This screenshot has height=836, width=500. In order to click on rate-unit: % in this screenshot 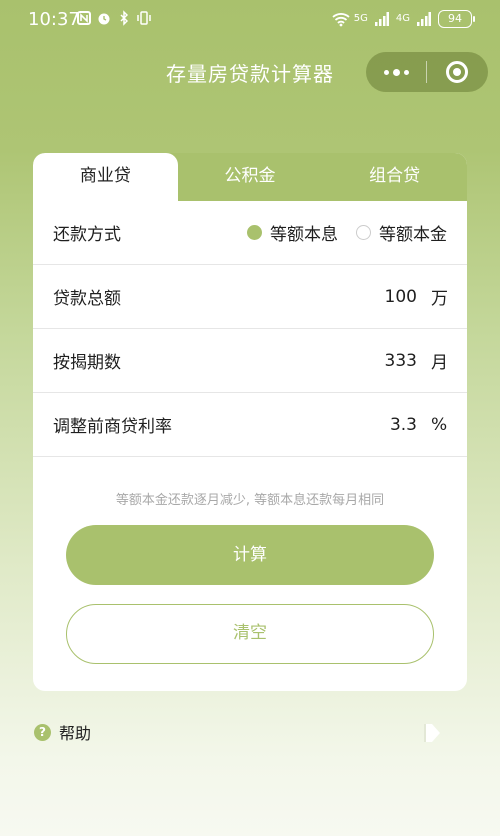, I will do `click(439, 424)`.